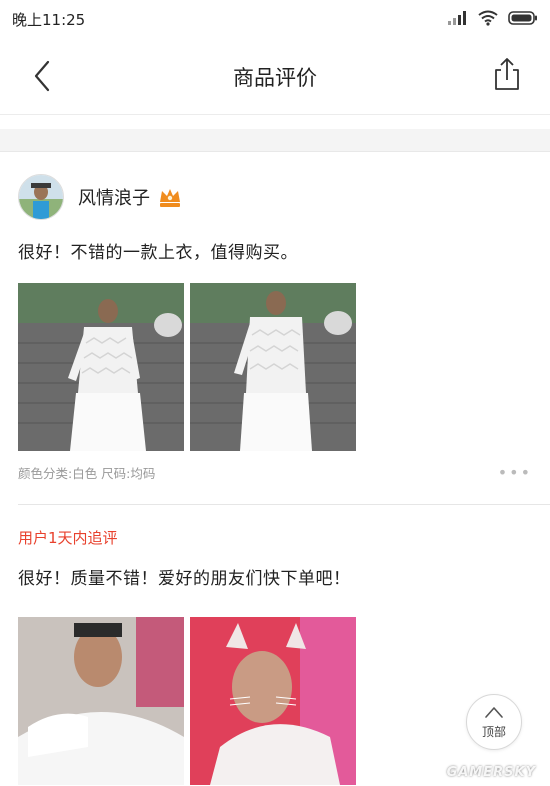  I want to click on page-title: 商品评价, so click(275, 78).